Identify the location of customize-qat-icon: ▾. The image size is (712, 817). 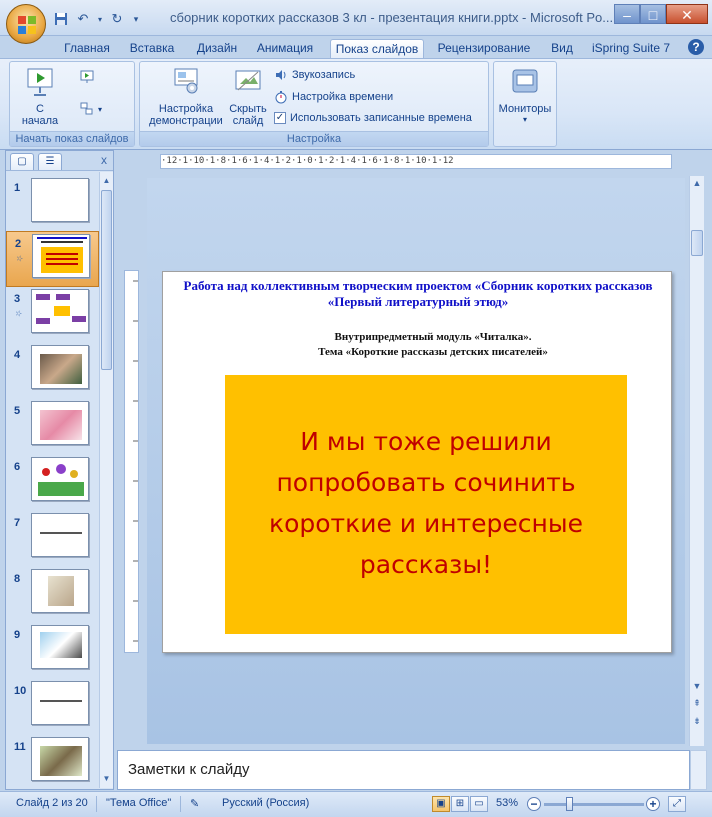
(136, 19).